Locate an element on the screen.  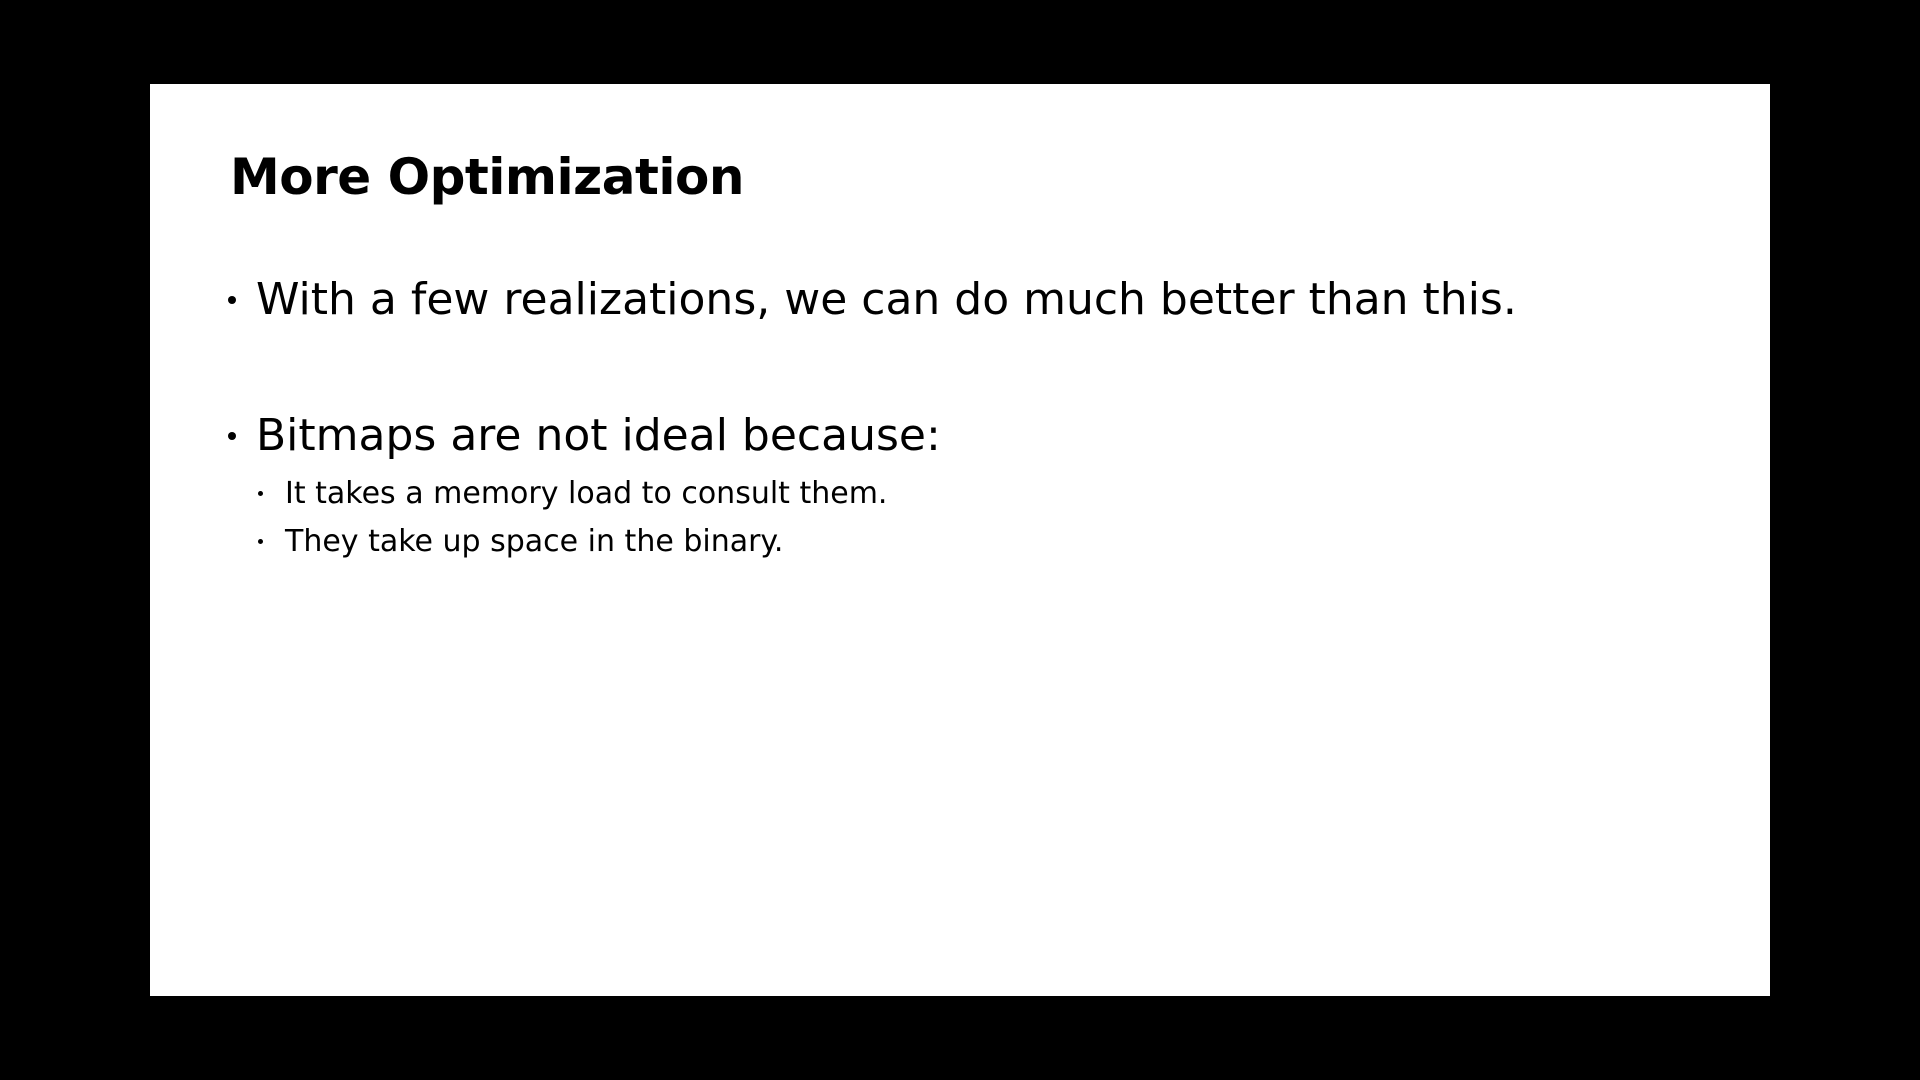
bullet-item: Bitmaps are not ideal because: is located at coordinates (584, 435).